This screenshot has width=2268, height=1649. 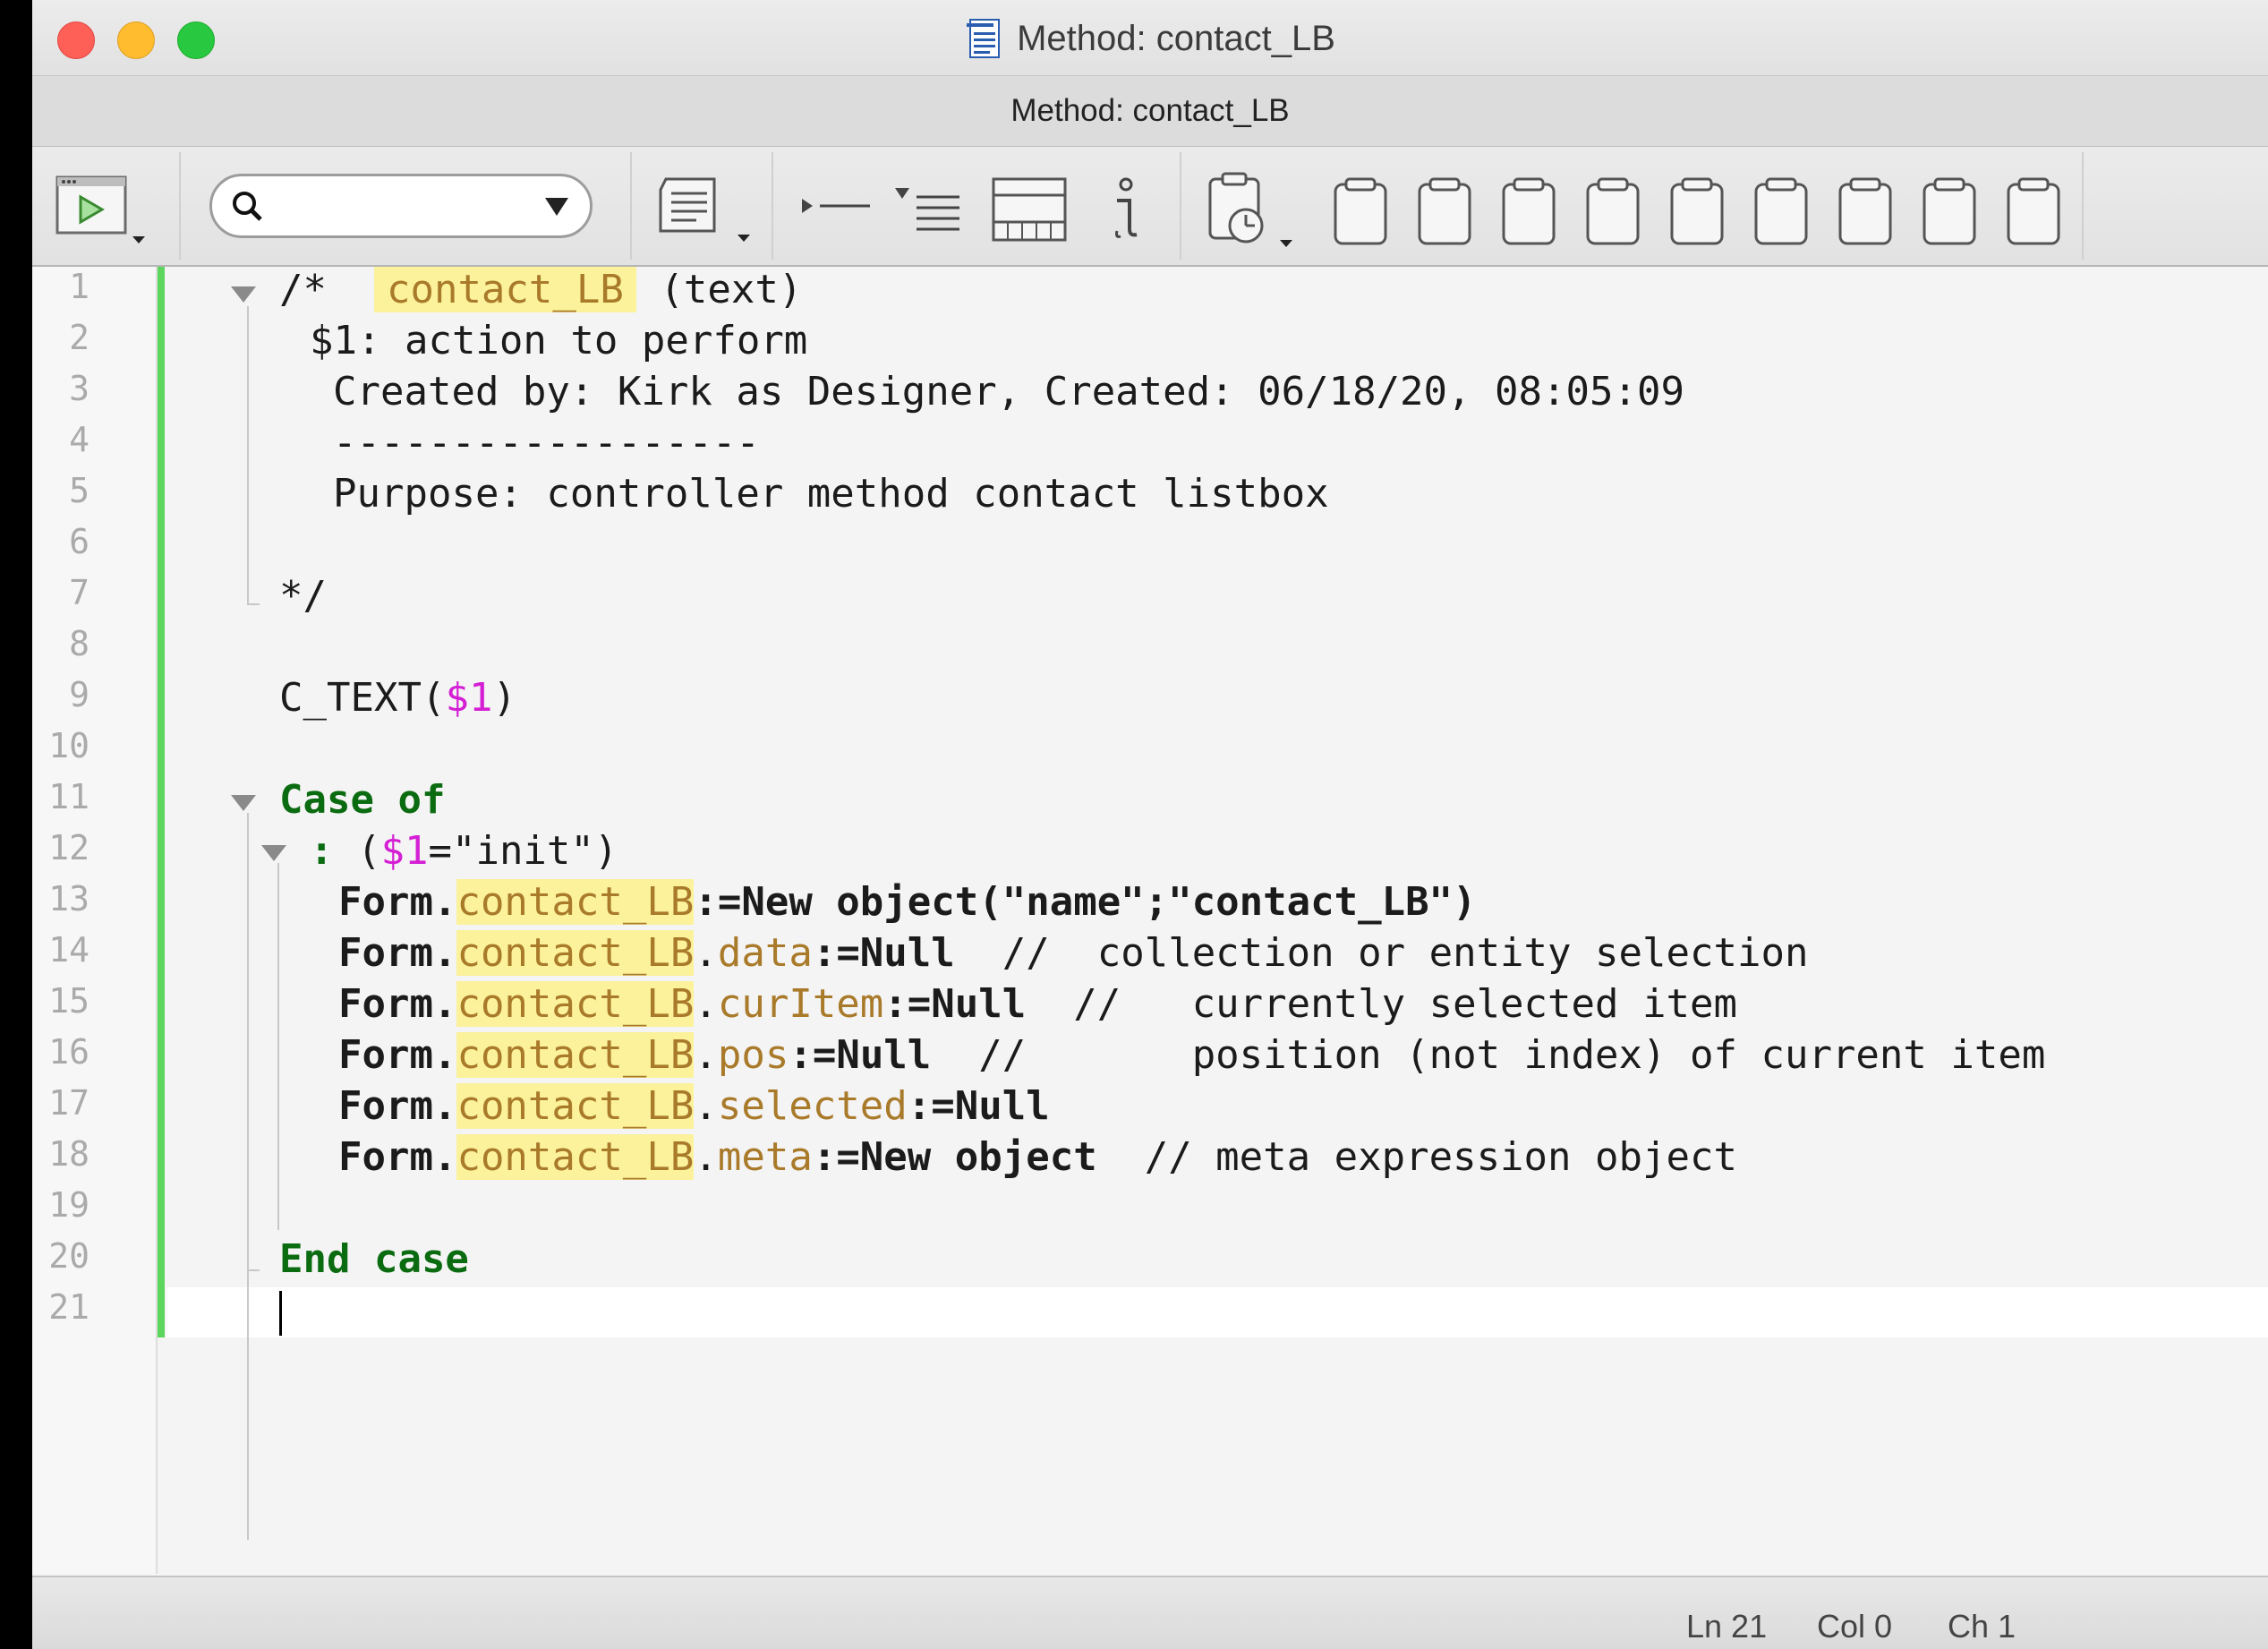 What do you see at coordinates (374, 1259) in the screenshot?
I see `code-line-20: End case` at bounding box center [374, 1259].